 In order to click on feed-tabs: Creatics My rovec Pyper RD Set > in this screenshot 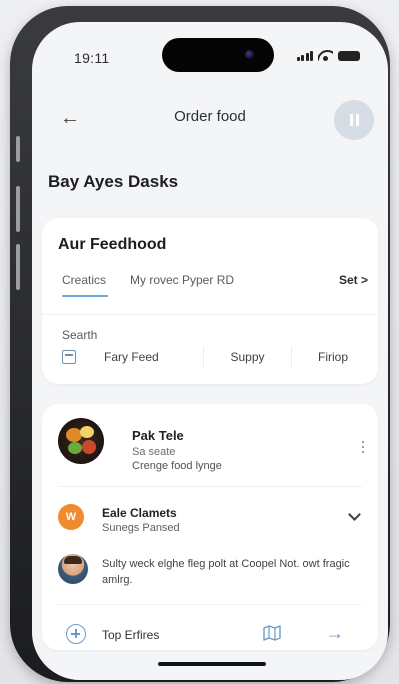, I will do `click(215, 286)`.